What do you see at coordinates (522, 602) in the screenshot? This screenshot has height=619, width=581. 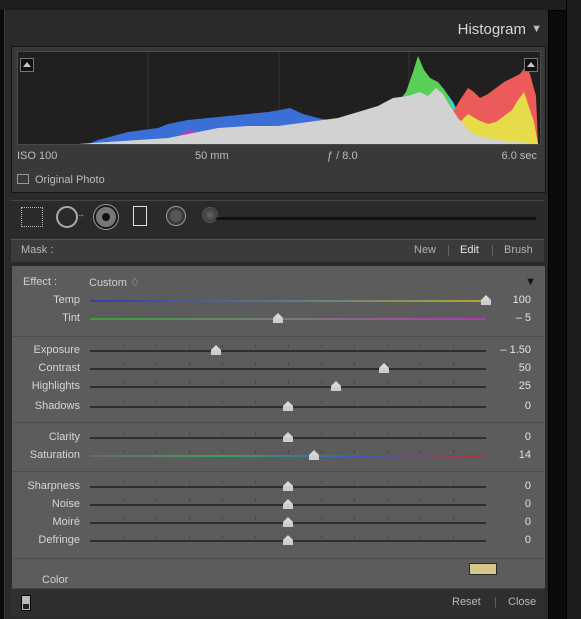 I see `close-button: Close` at bounding box center [522, 602].